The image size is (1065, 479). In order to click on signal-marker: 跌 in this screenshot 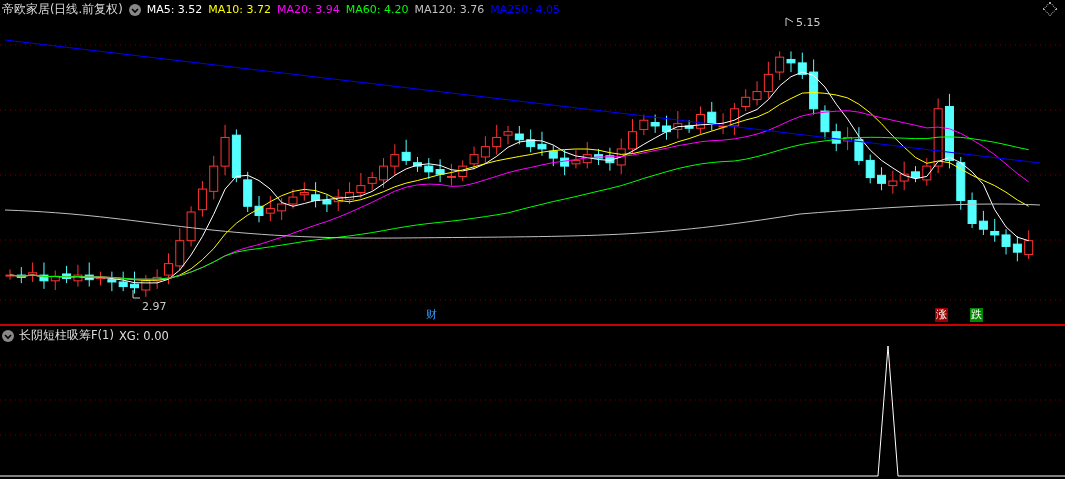, I will do `click(976, 315)`.